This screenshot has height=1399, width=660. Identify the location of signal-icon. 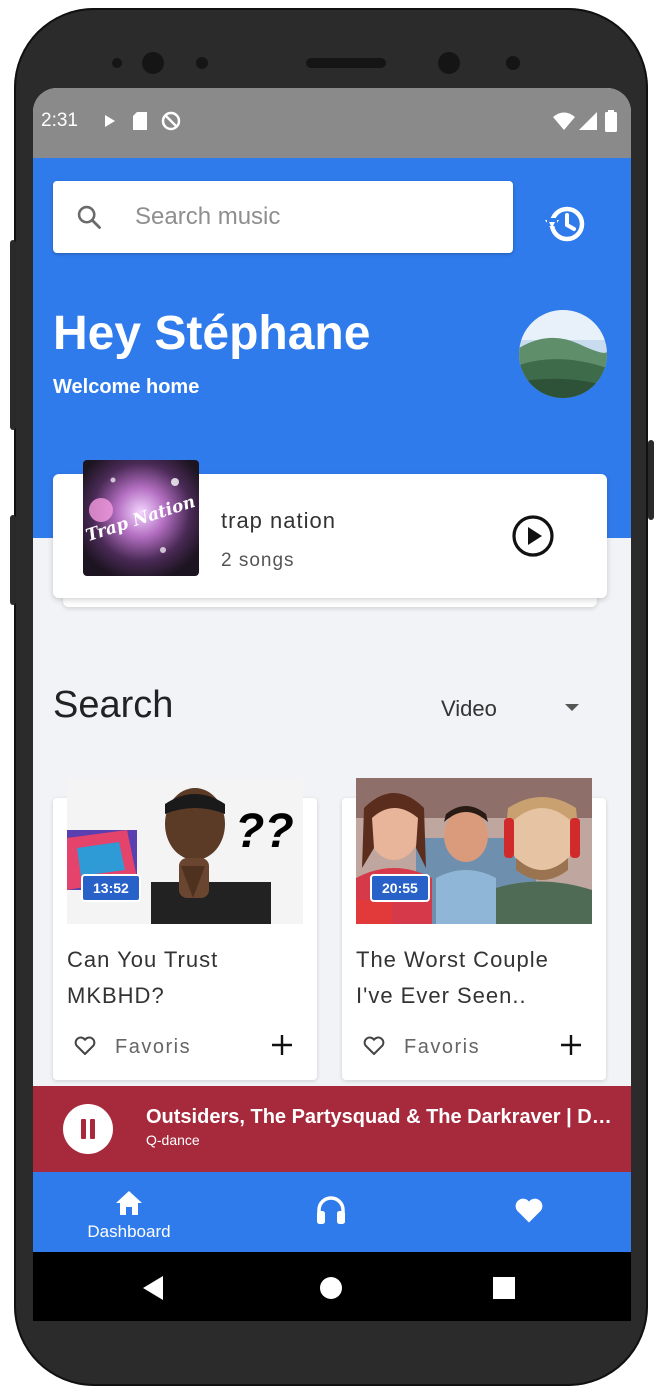
(588, 121).